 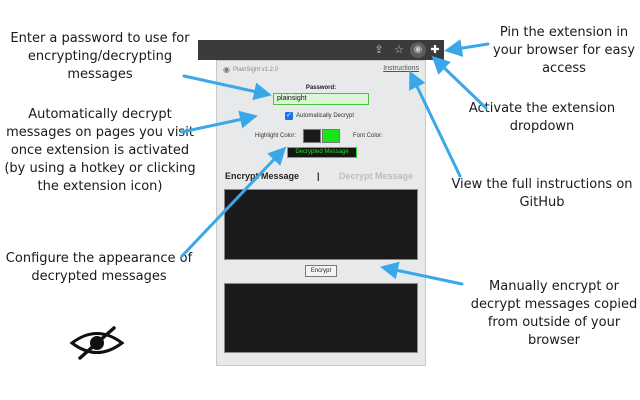 I want to click on password-label: Password:, so click(x=321, y=88).